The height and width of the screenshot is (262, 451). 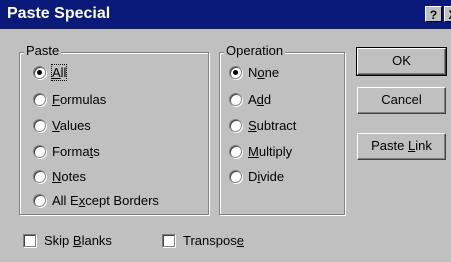 I want to click on transpose-checkbox: Transpose, so click(x=203, y=240).